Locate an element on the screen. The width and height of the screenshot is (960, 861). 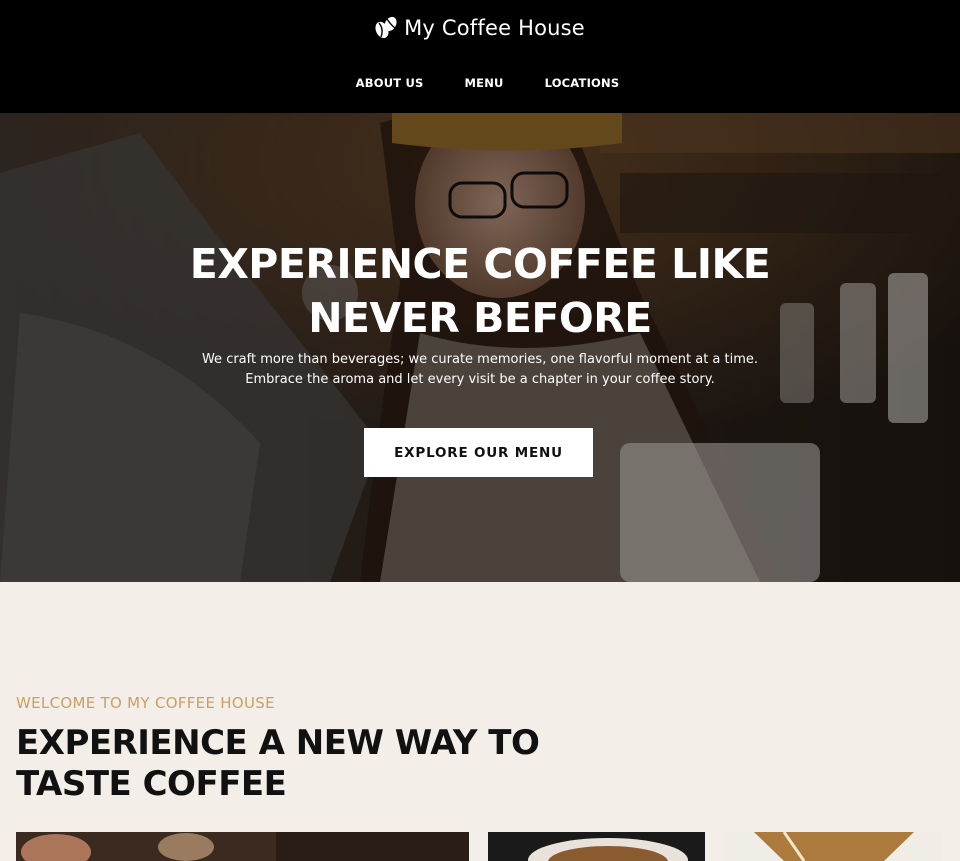
welcome-title-line-1: EXPERIENCE A NEW WAY TO is located at coordinates (278, 743).